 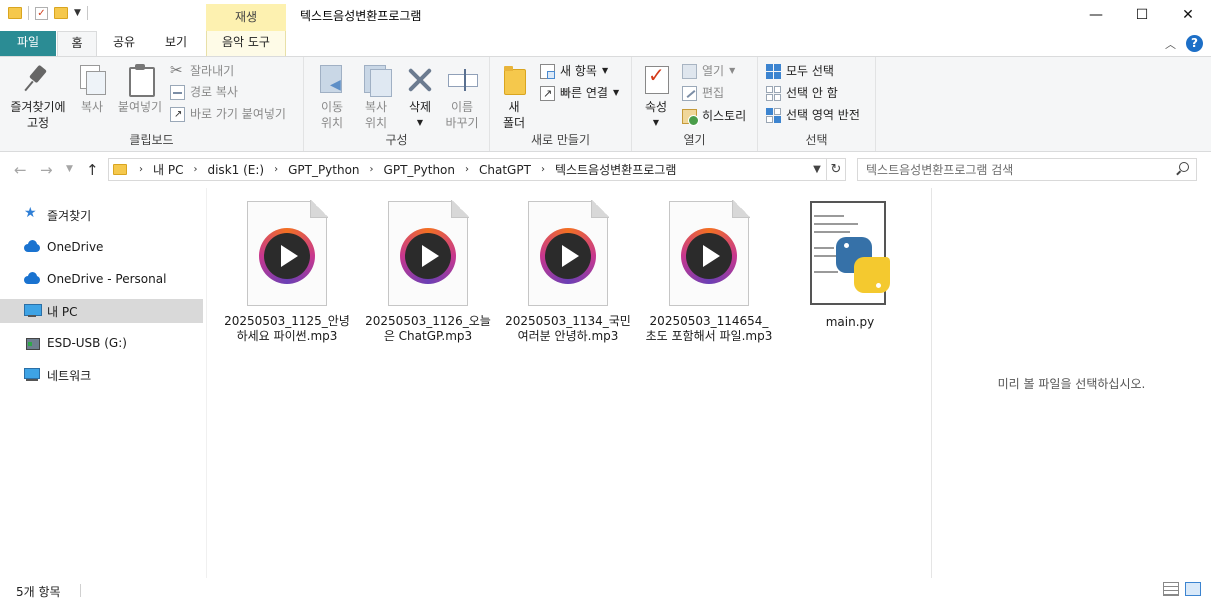 I want to click on recent-locations-dropdown-icon: ▼, so click(x=69, y=169).